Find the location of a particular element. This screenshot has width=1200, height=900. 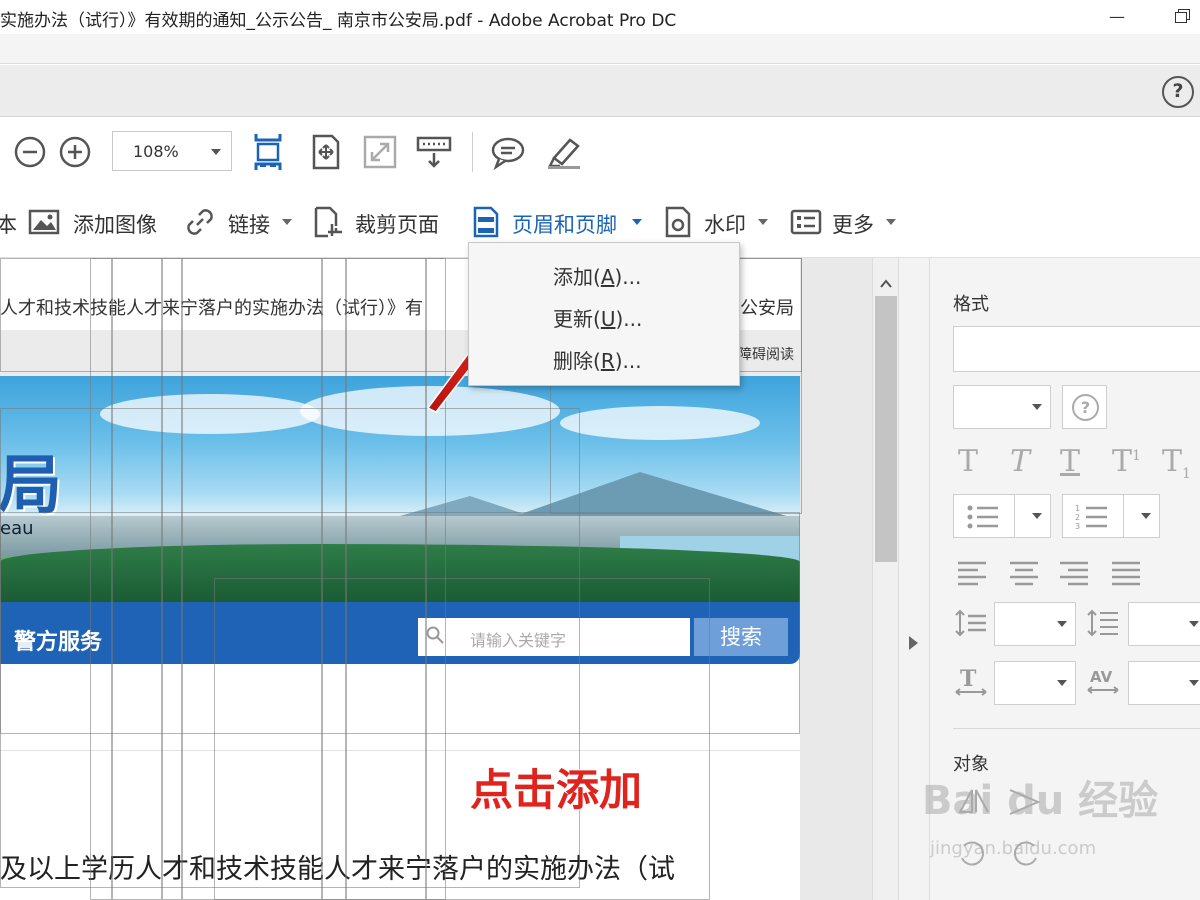

body-text-line: 及以上学历人才和技术技能人才来宁落户的实施办法（试 is located at coordinates (337, 869).